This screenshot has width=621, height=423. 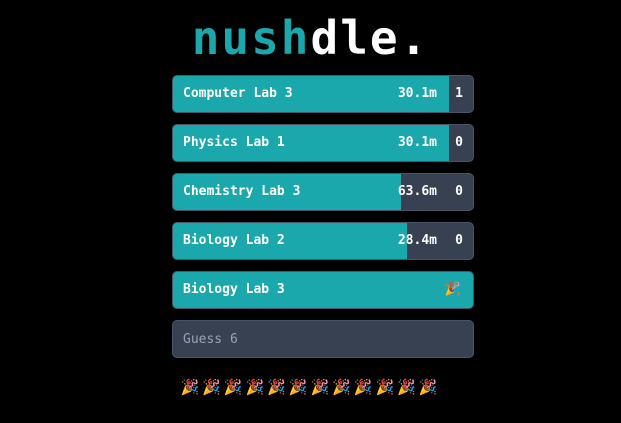 I want to click on guess-count: 1, so click(x=459, y=93).